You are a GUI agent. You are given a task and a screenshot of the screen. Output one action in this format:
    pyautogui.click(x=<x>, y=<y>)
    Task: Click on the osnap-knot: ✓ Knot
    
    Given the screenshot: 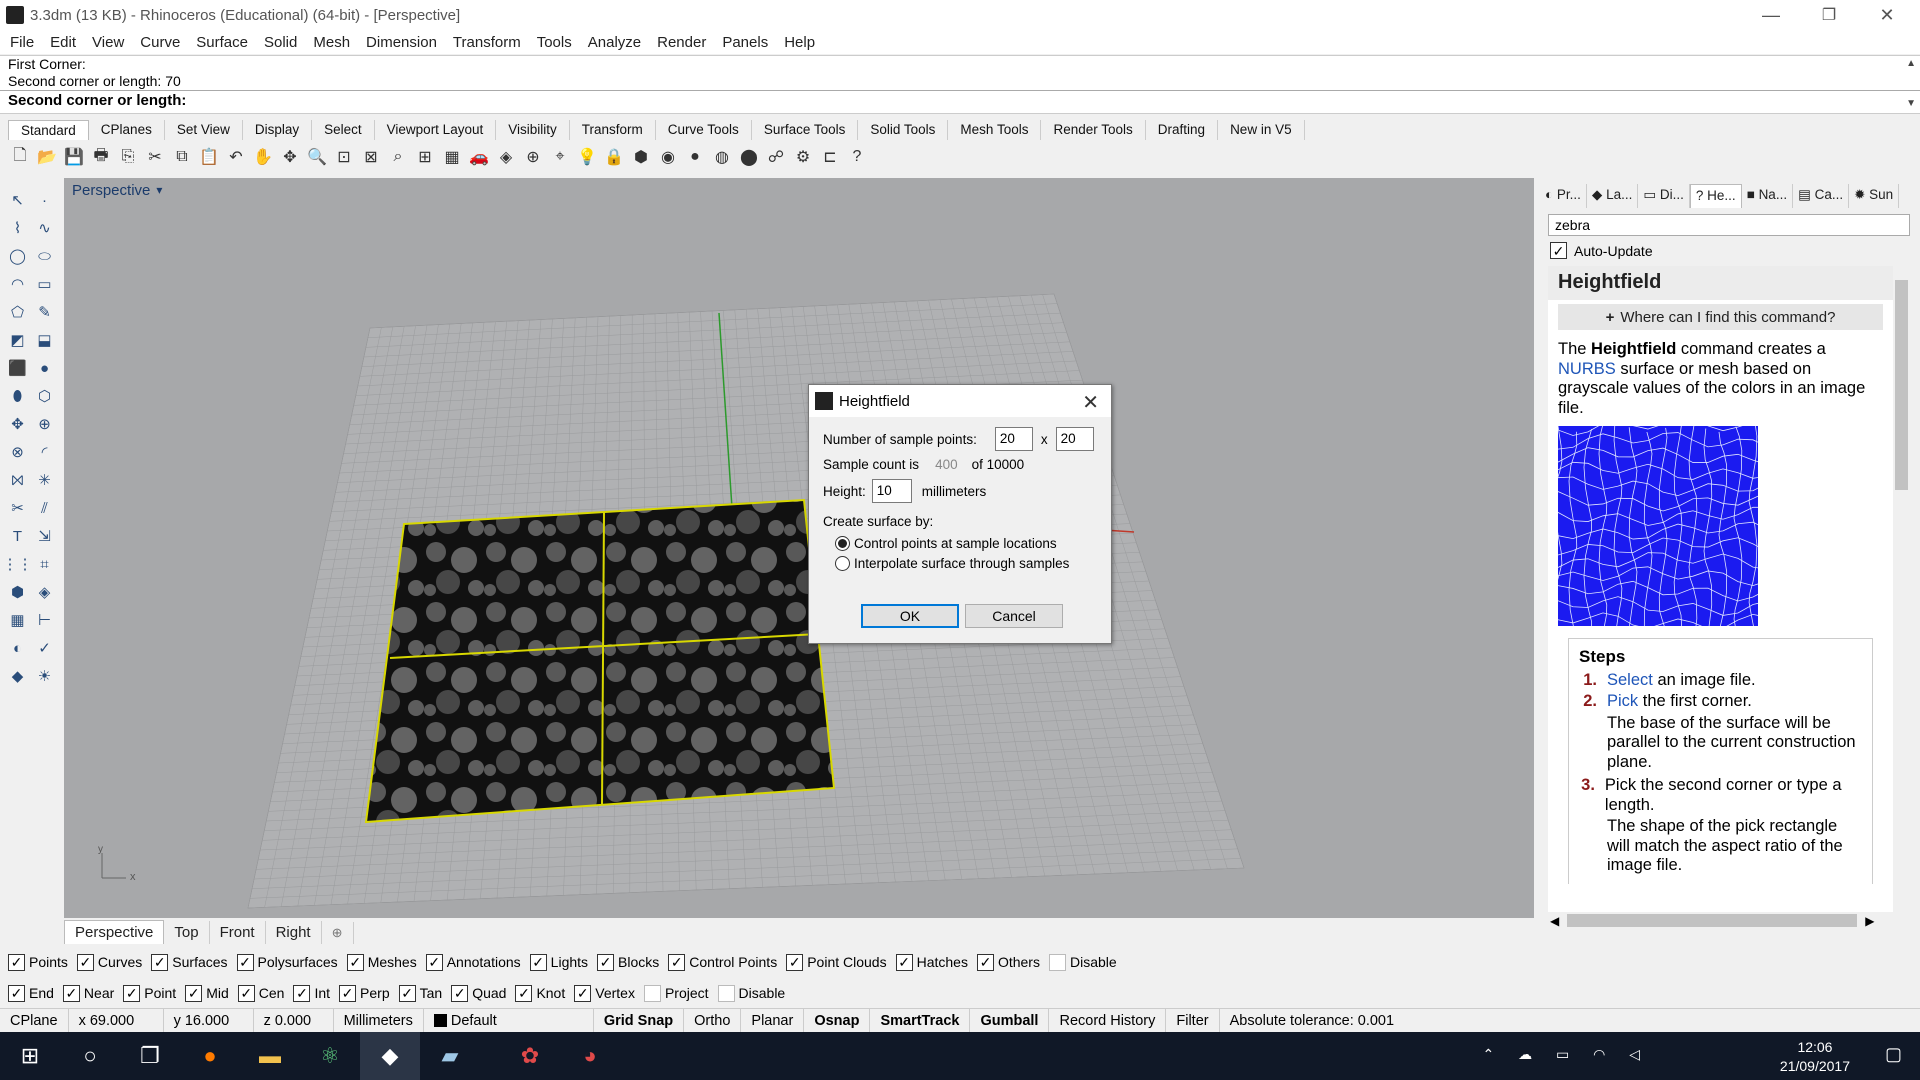 What is the action you would take?
    pyautogui.click(x=540, y=993)
    